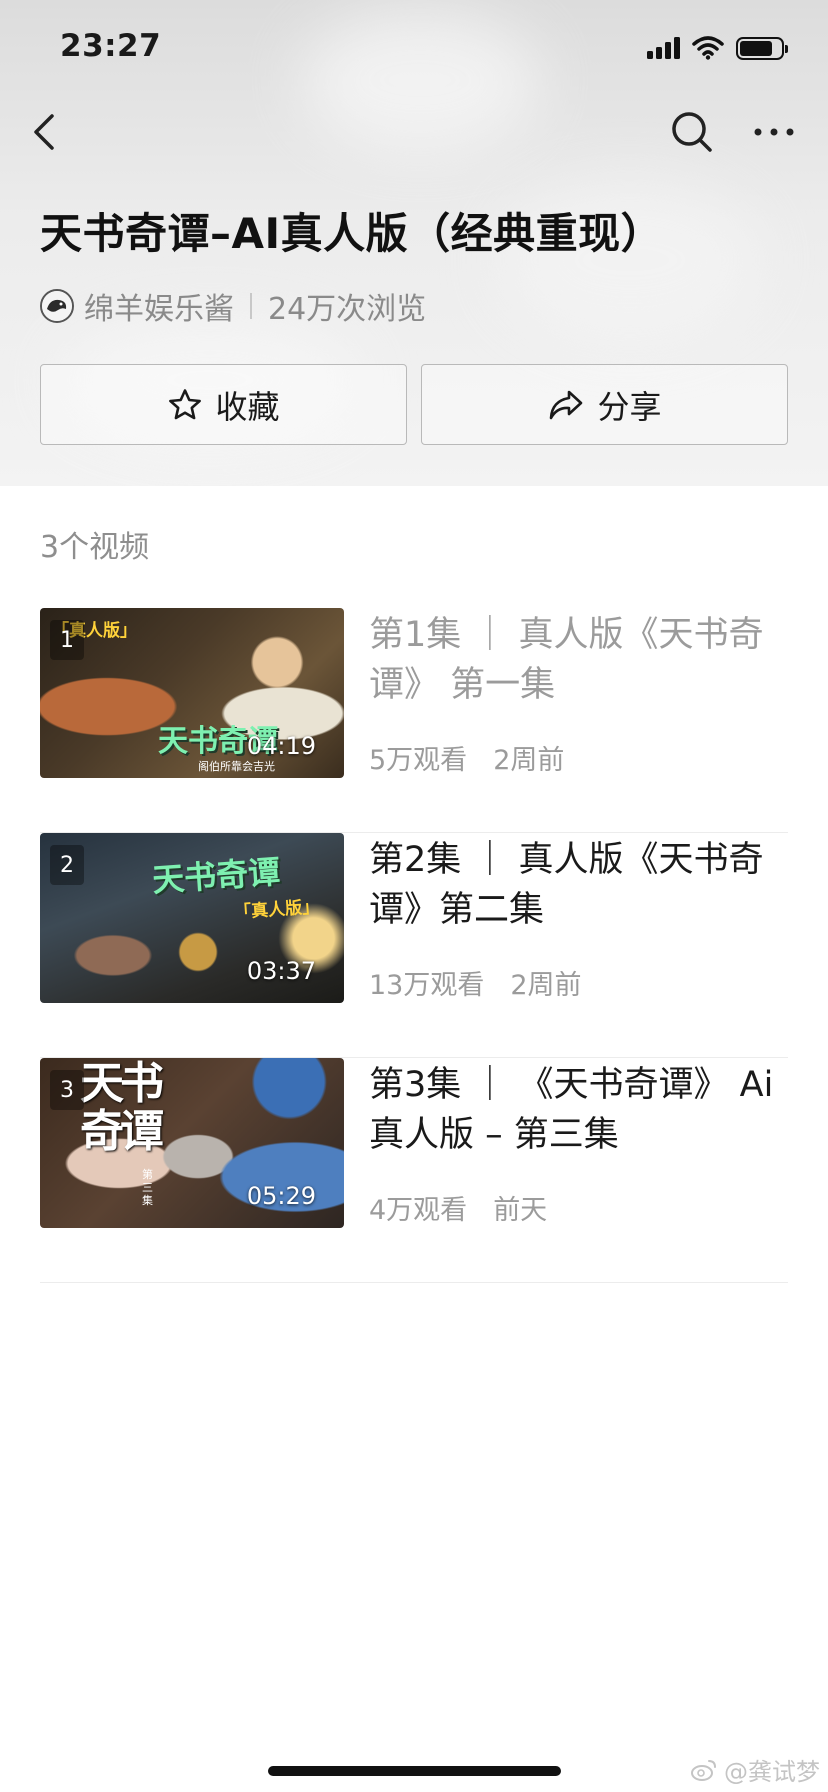 The image size is (828, 1792). I want to click on thumbnail-side-caption: 第三集, so click(147, 1187).